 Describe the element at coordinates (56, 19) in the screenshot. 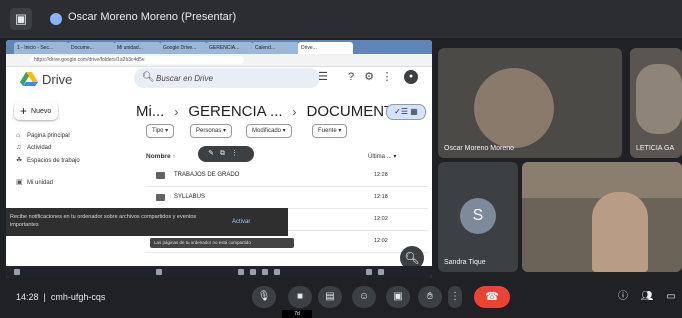

I see `presenter-indicator-icon` at that location.